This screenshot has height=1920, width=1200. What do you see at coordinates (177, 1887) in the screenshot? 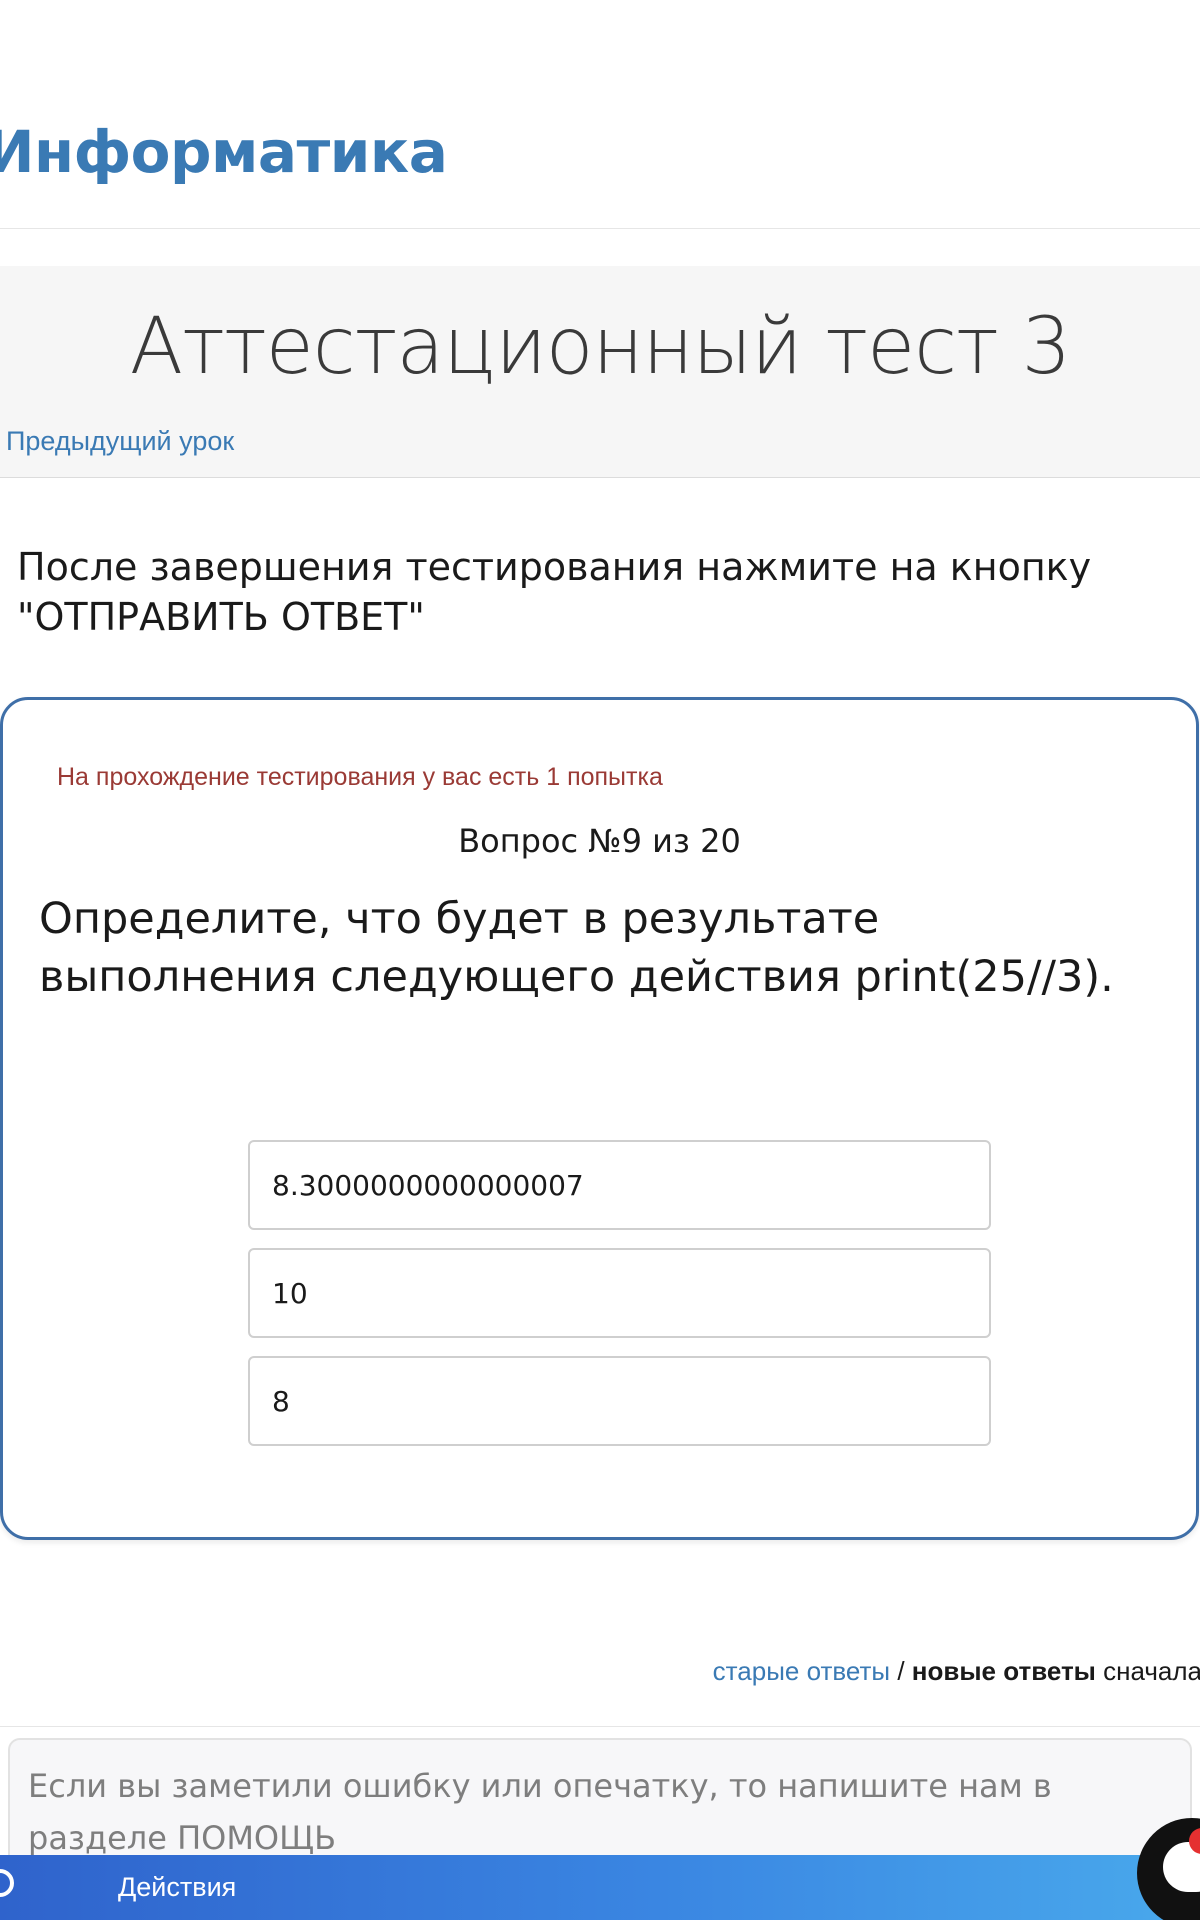
I see `actions-button: Действия` at bounding box center [177, 1887].